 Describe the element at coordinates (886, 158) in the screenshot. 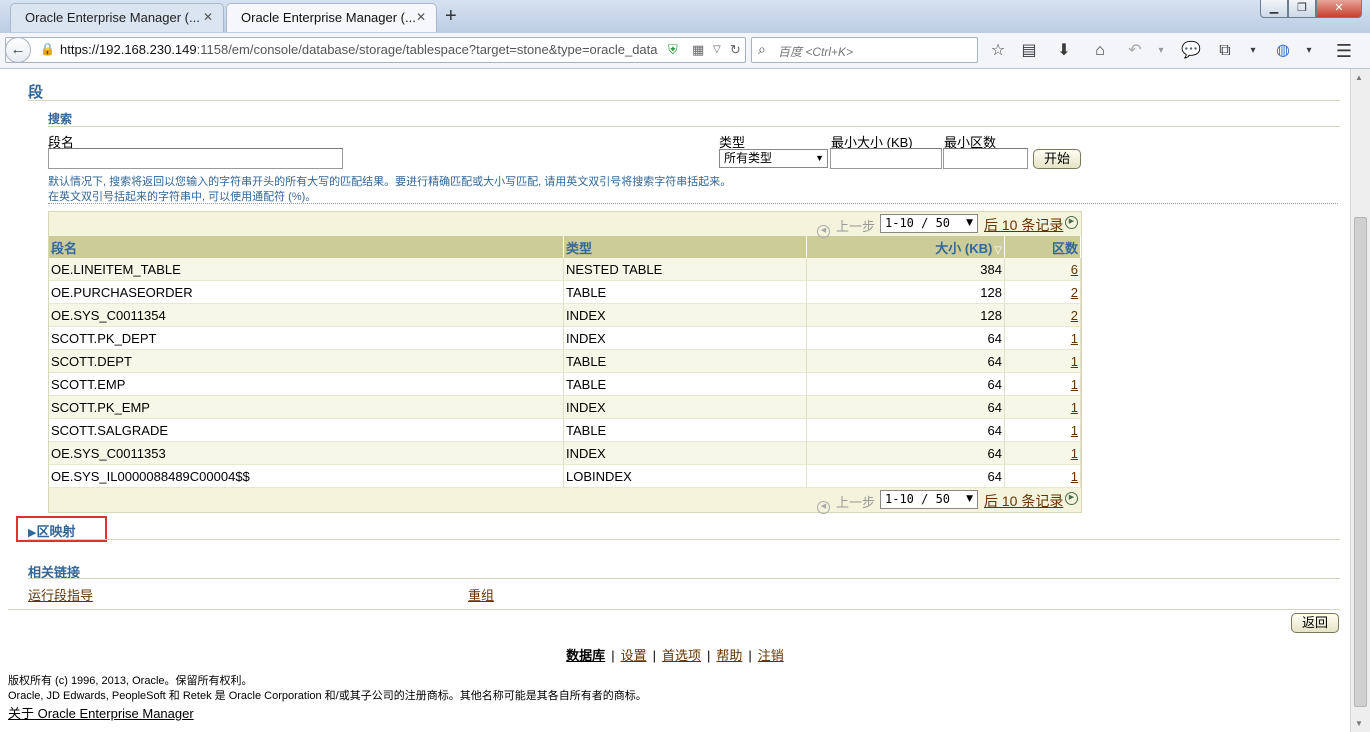

I see `min-size-input` at that location.